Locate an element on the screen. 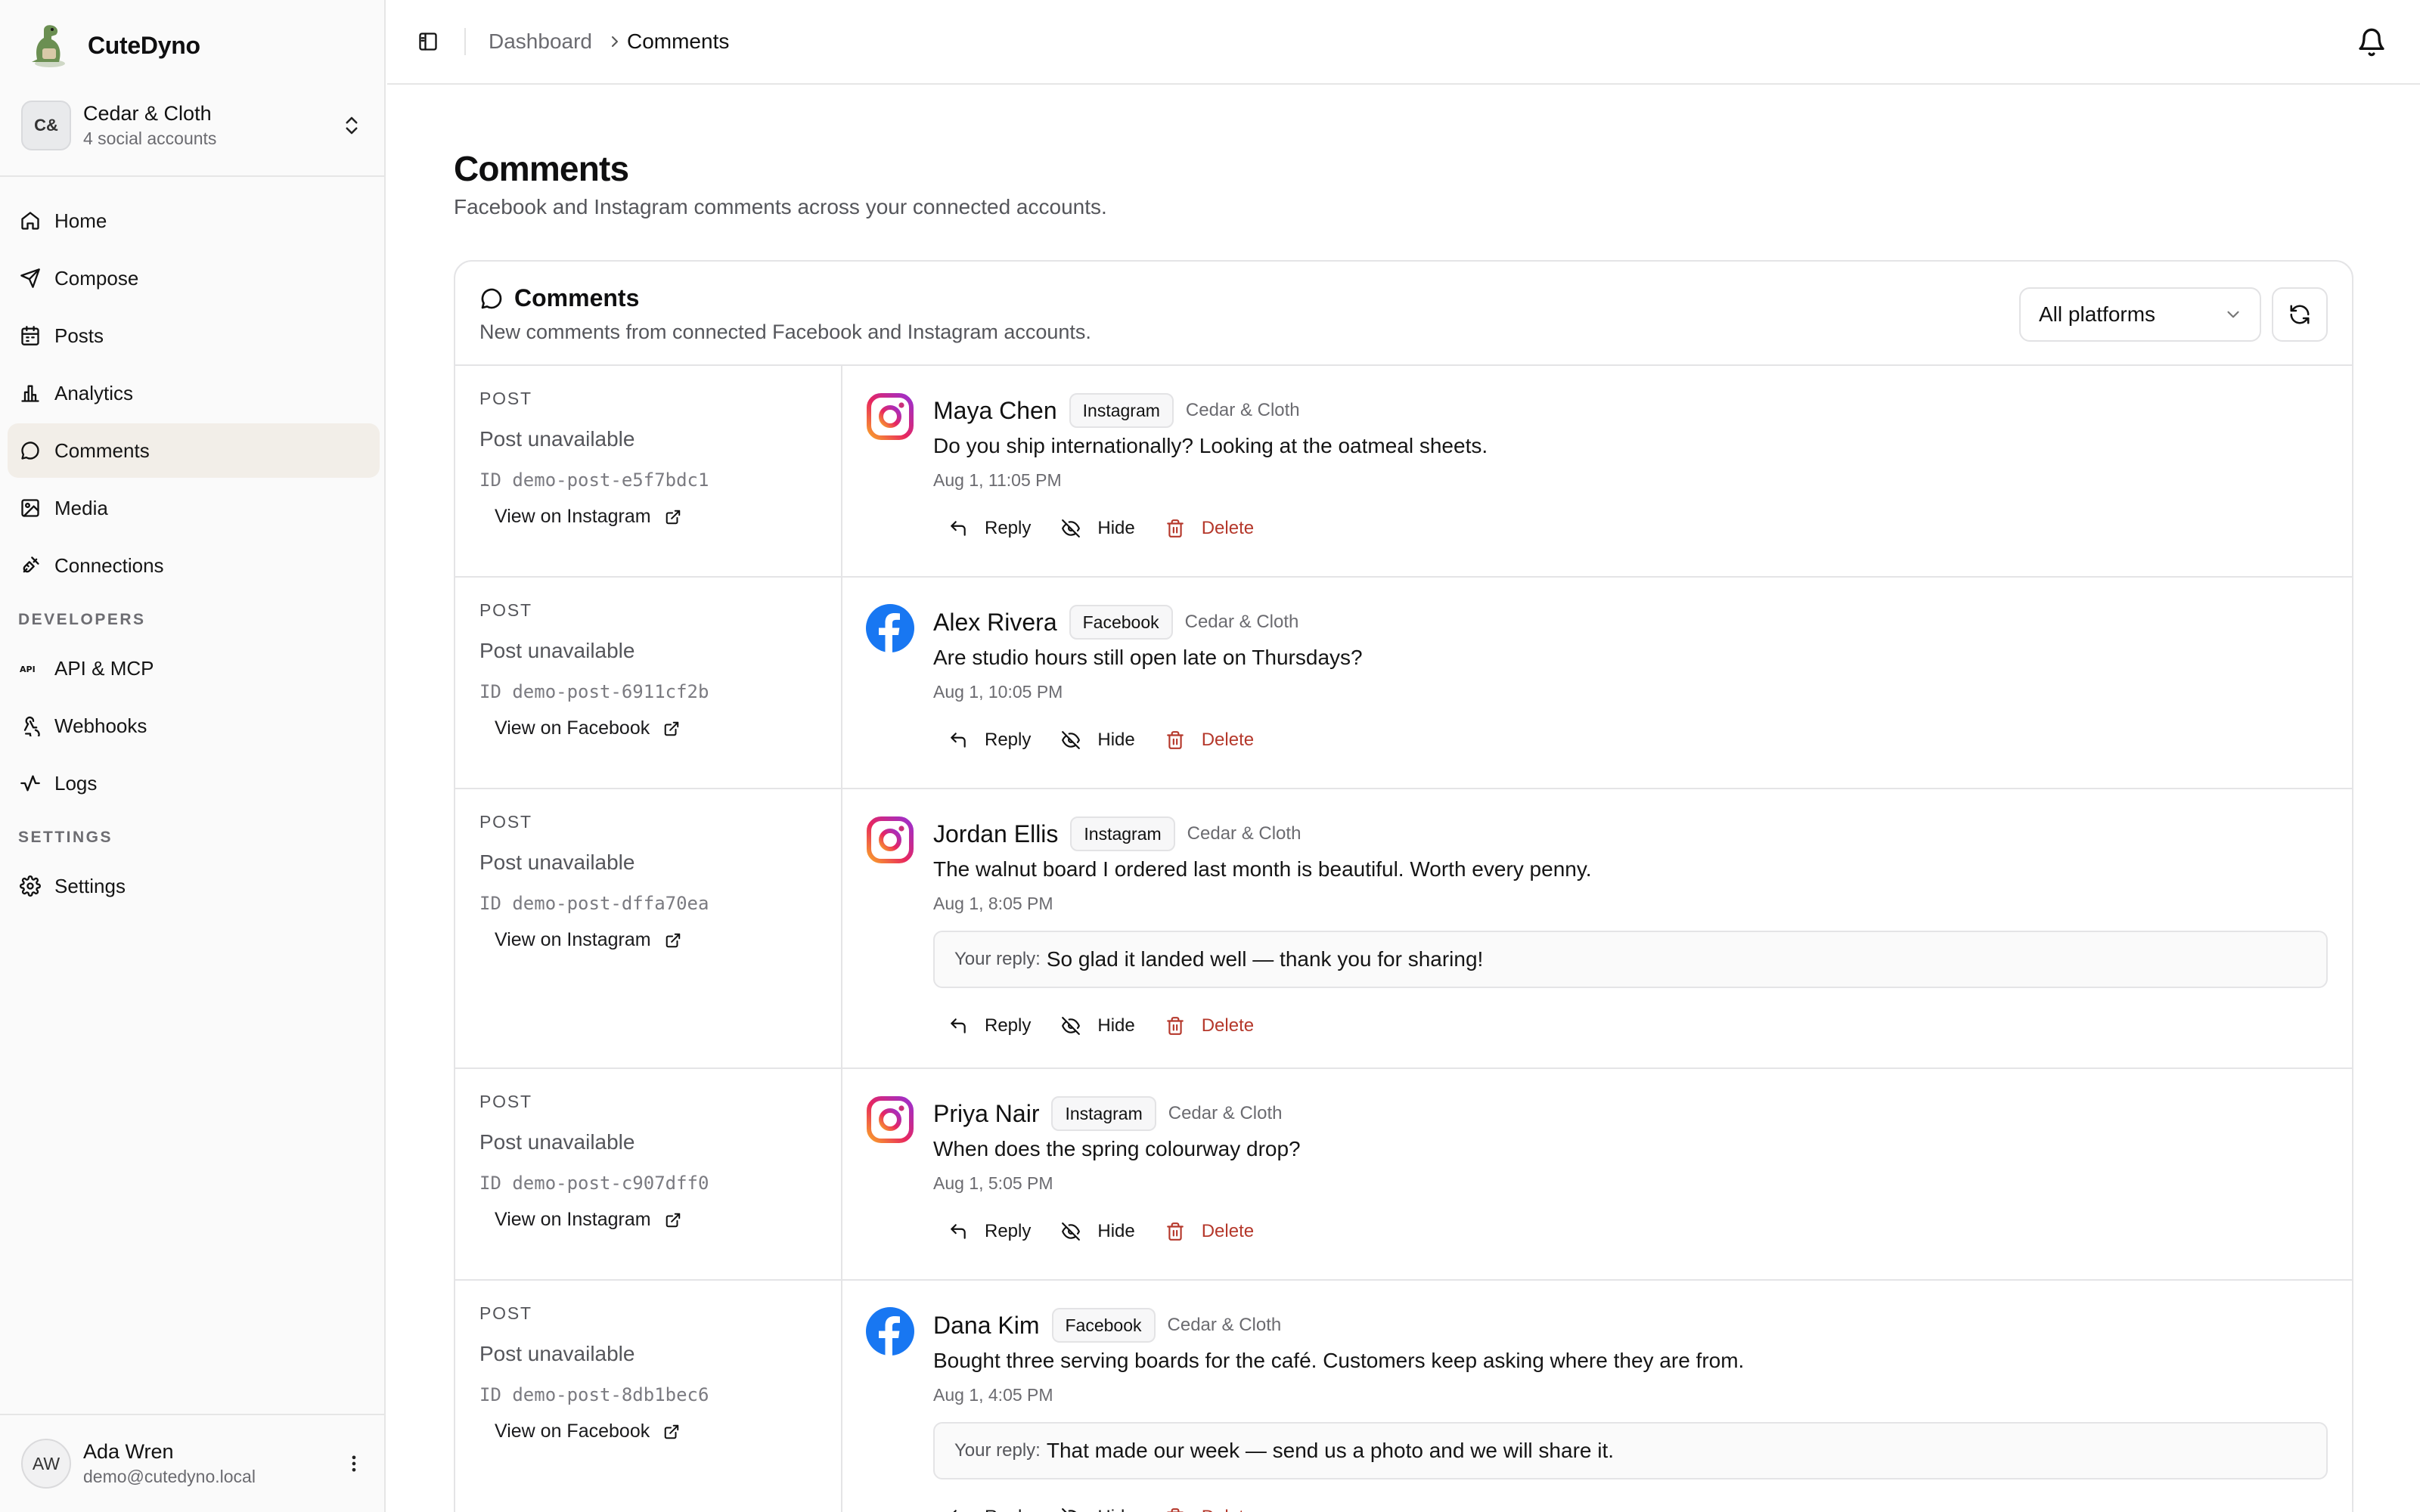 Image resolution: width=2420 pixels, height=1512 pixels. page-title: Comments is located at coordinates (541, 168).